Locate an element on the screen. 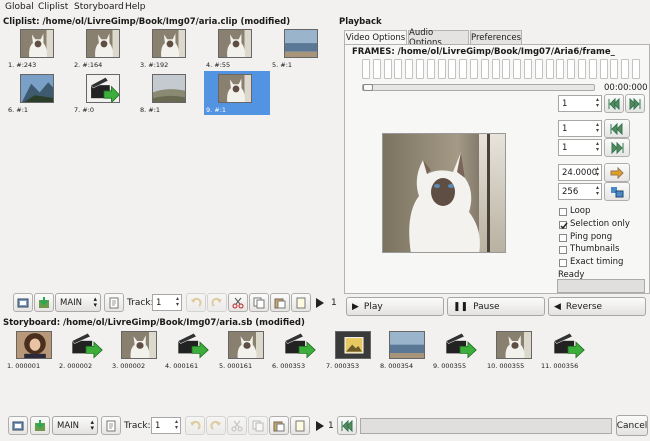  sb-cut-icon is located at coordinates (237, 425).